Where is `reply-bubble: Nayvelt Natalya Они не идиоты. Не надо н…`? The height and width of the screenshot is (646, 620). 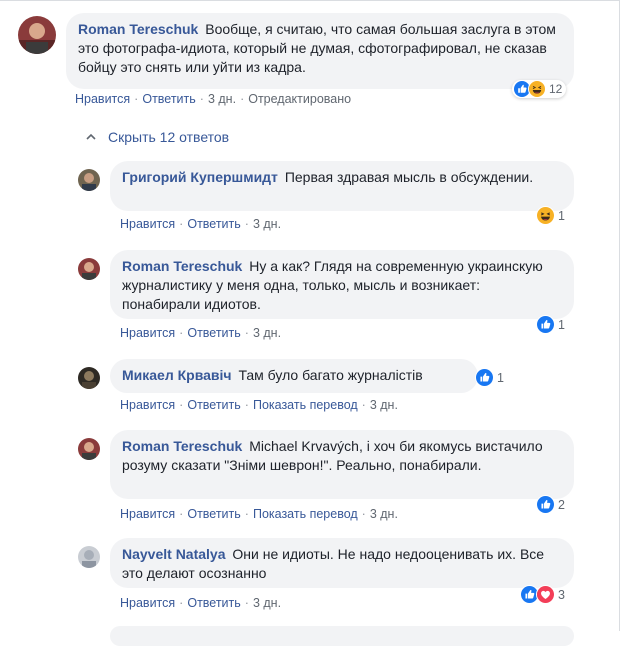
reply-bubble: Nayvelt Natalya Они не идиоты. Не надо н… is located at coordinates (342, 563).